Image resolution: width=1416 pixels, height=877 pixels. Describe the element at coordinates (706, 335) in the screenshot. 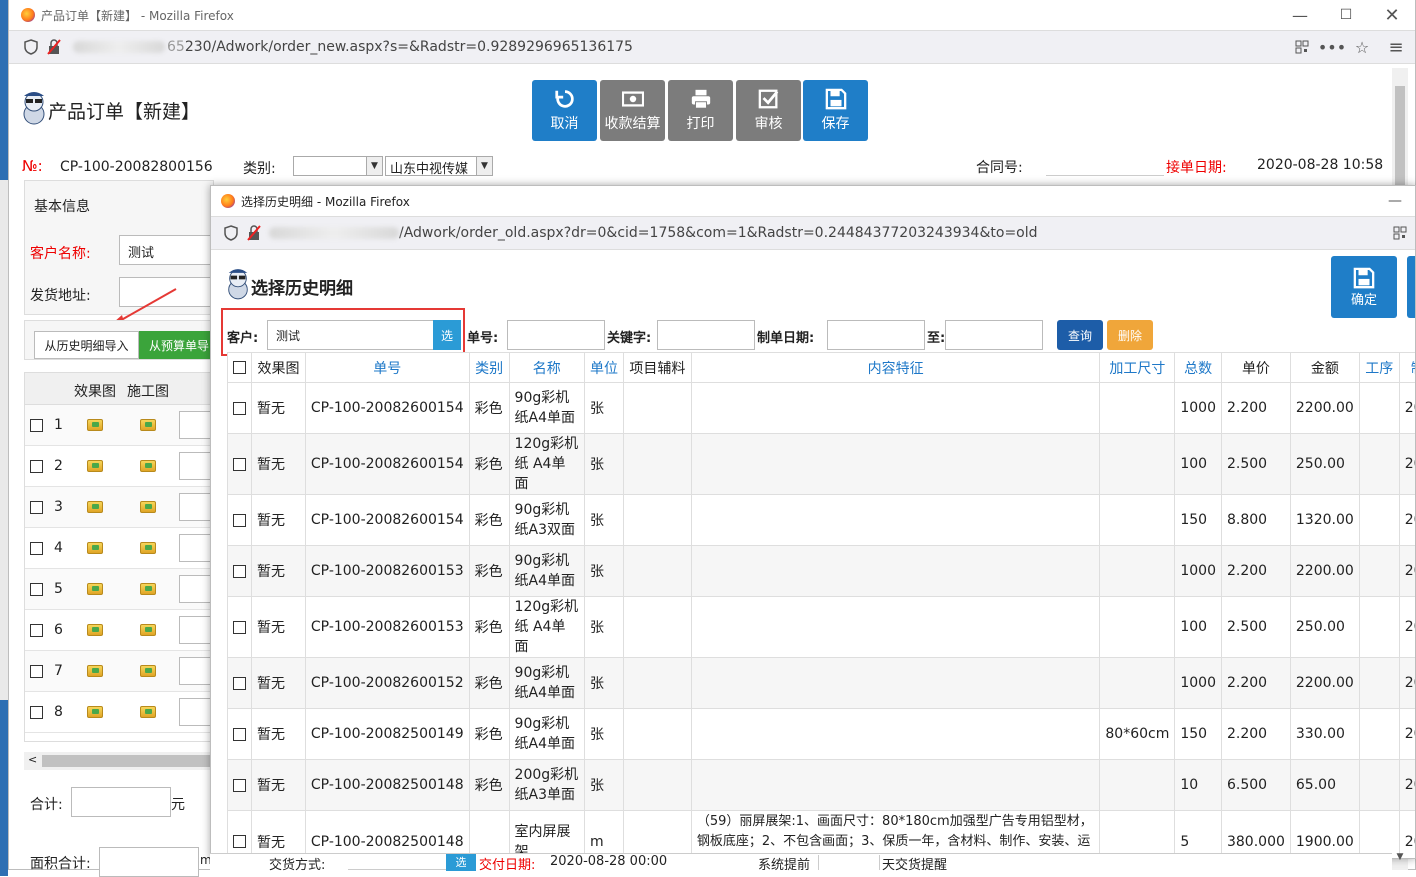

I see `dialog-keyword-input` at that location.